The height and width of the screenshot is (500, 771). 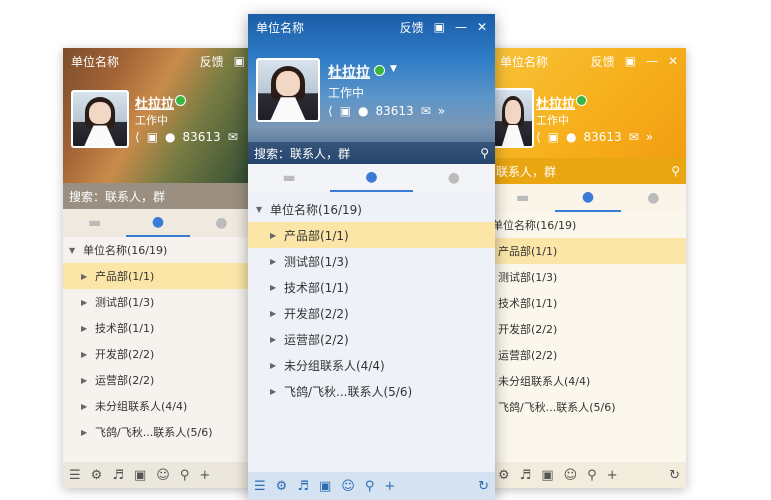 I want to click on tree-group: 未分组联系人(4/4), so click(x=588, y=381).